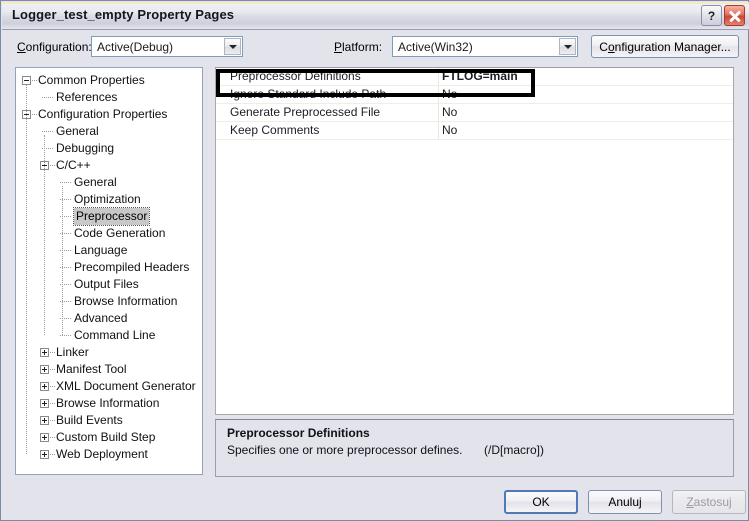  I want to click on apply-label: Zastosuj, so click(709, 502).